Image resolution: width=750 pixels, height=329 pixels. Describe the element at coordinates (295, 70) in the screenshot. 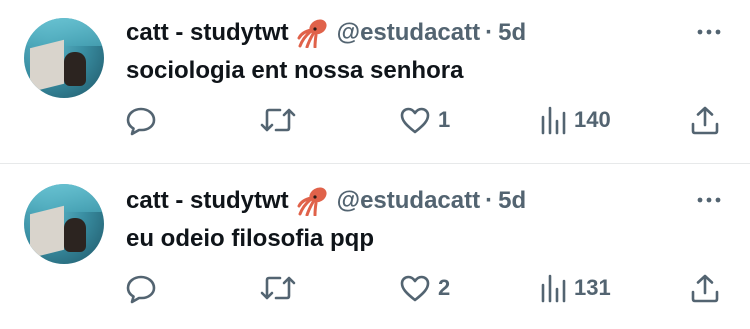

I see `tweet-text: sociologia ent nossa senhora` at that location.